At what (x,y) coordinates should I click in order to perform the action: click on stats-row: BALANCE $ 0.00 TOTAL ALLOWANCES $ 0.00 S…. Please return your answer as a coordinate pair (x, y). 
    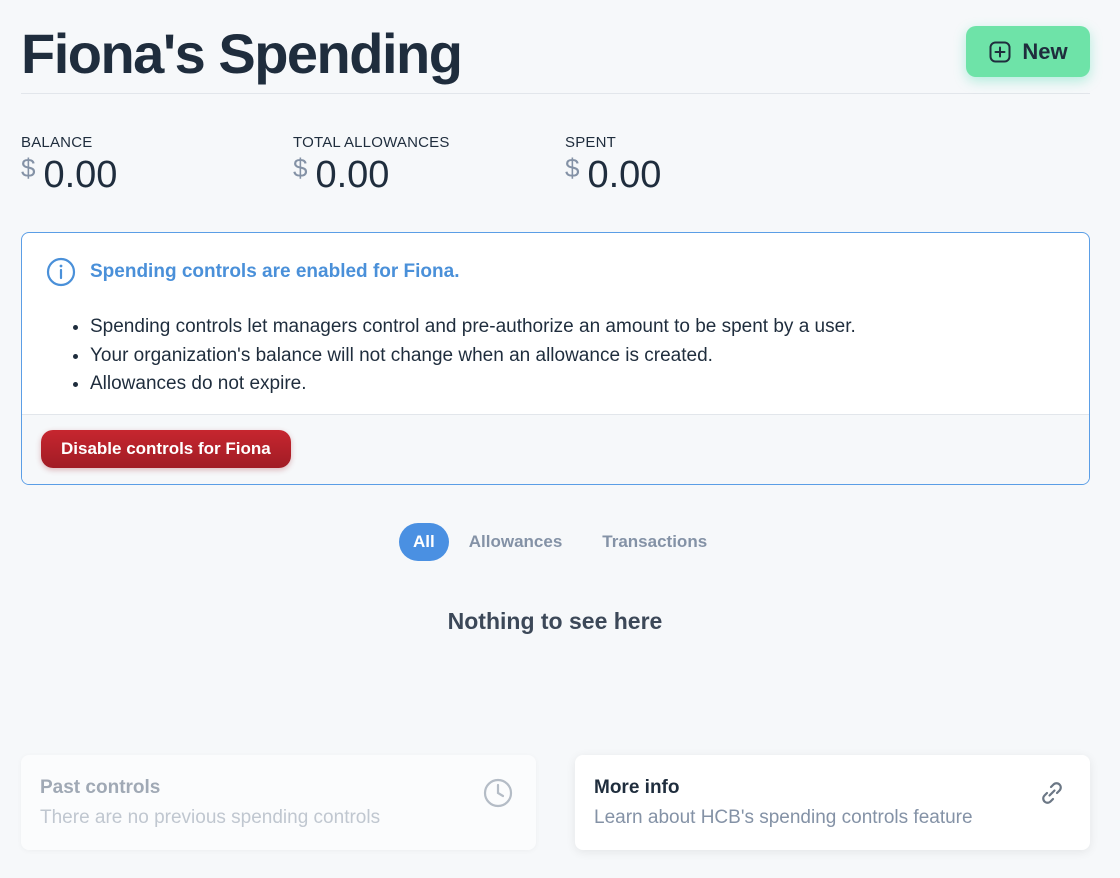
    Looking at the image, I should click on (421, 165).